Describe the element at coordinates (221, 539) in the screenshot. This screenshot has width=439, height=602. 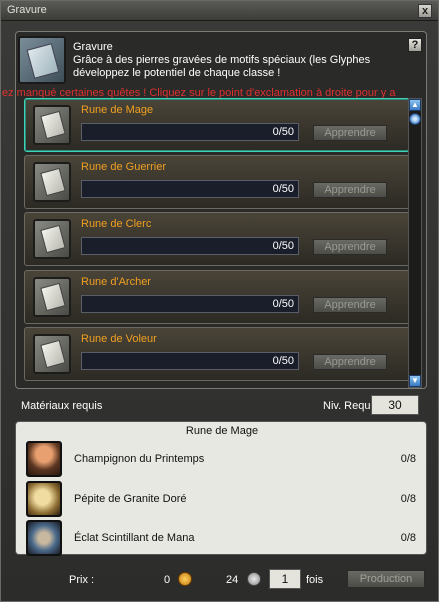
I see `material-row: Éclat Scintillant de Mana 0/8` at that location.